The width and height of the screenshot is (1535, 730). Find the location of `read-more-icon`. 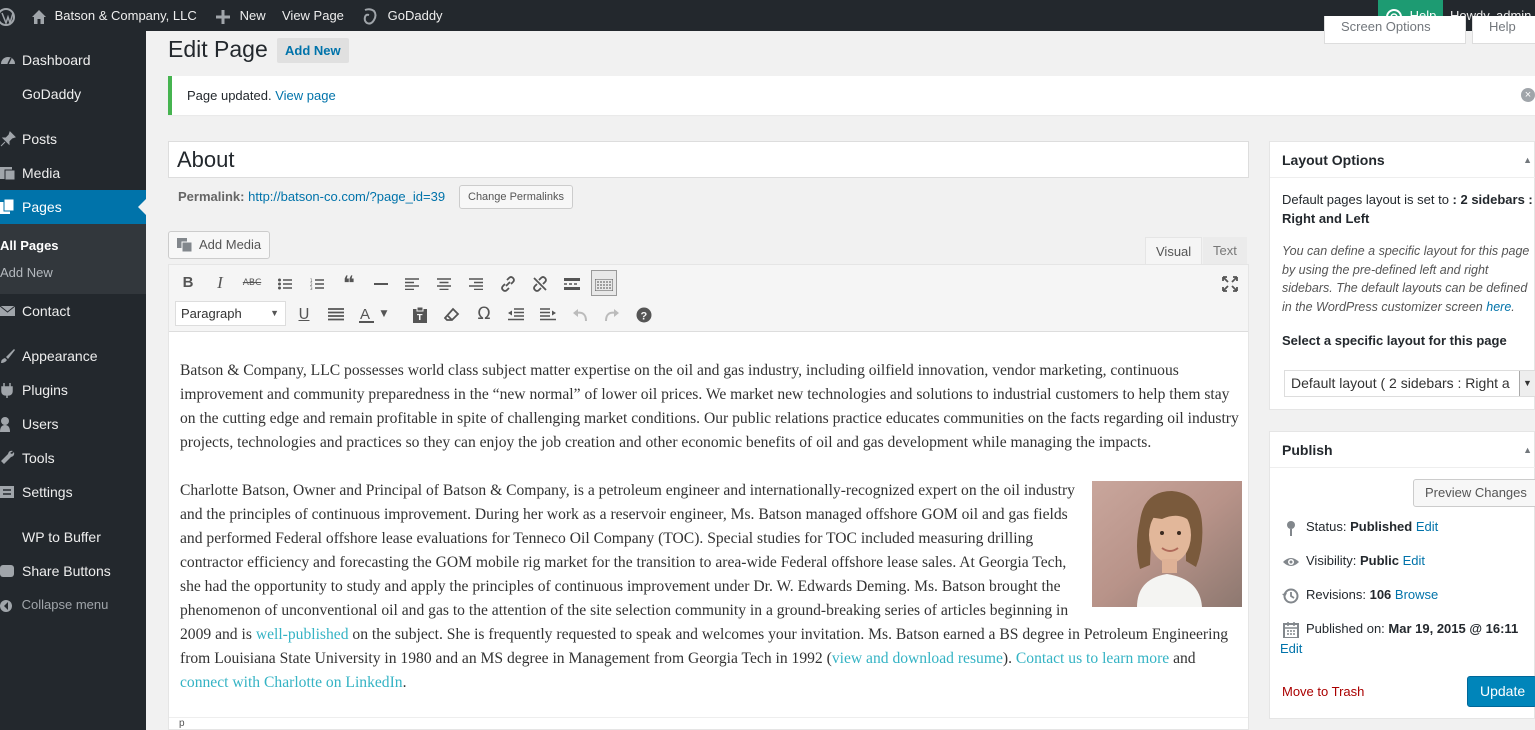

read-more-icon is located at coordinates (572, 283).